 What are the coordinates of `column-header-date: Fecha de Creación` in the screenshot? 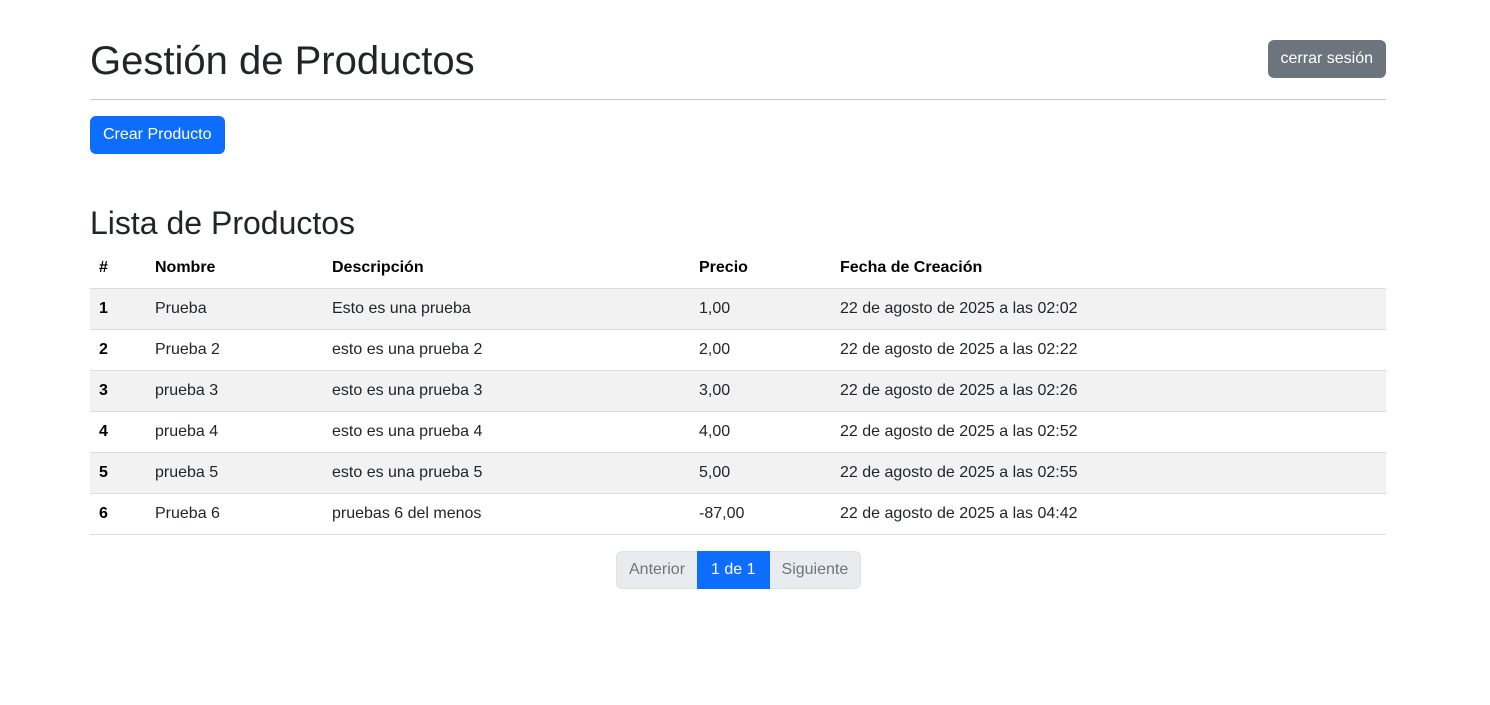 It's located at (1108, 268).